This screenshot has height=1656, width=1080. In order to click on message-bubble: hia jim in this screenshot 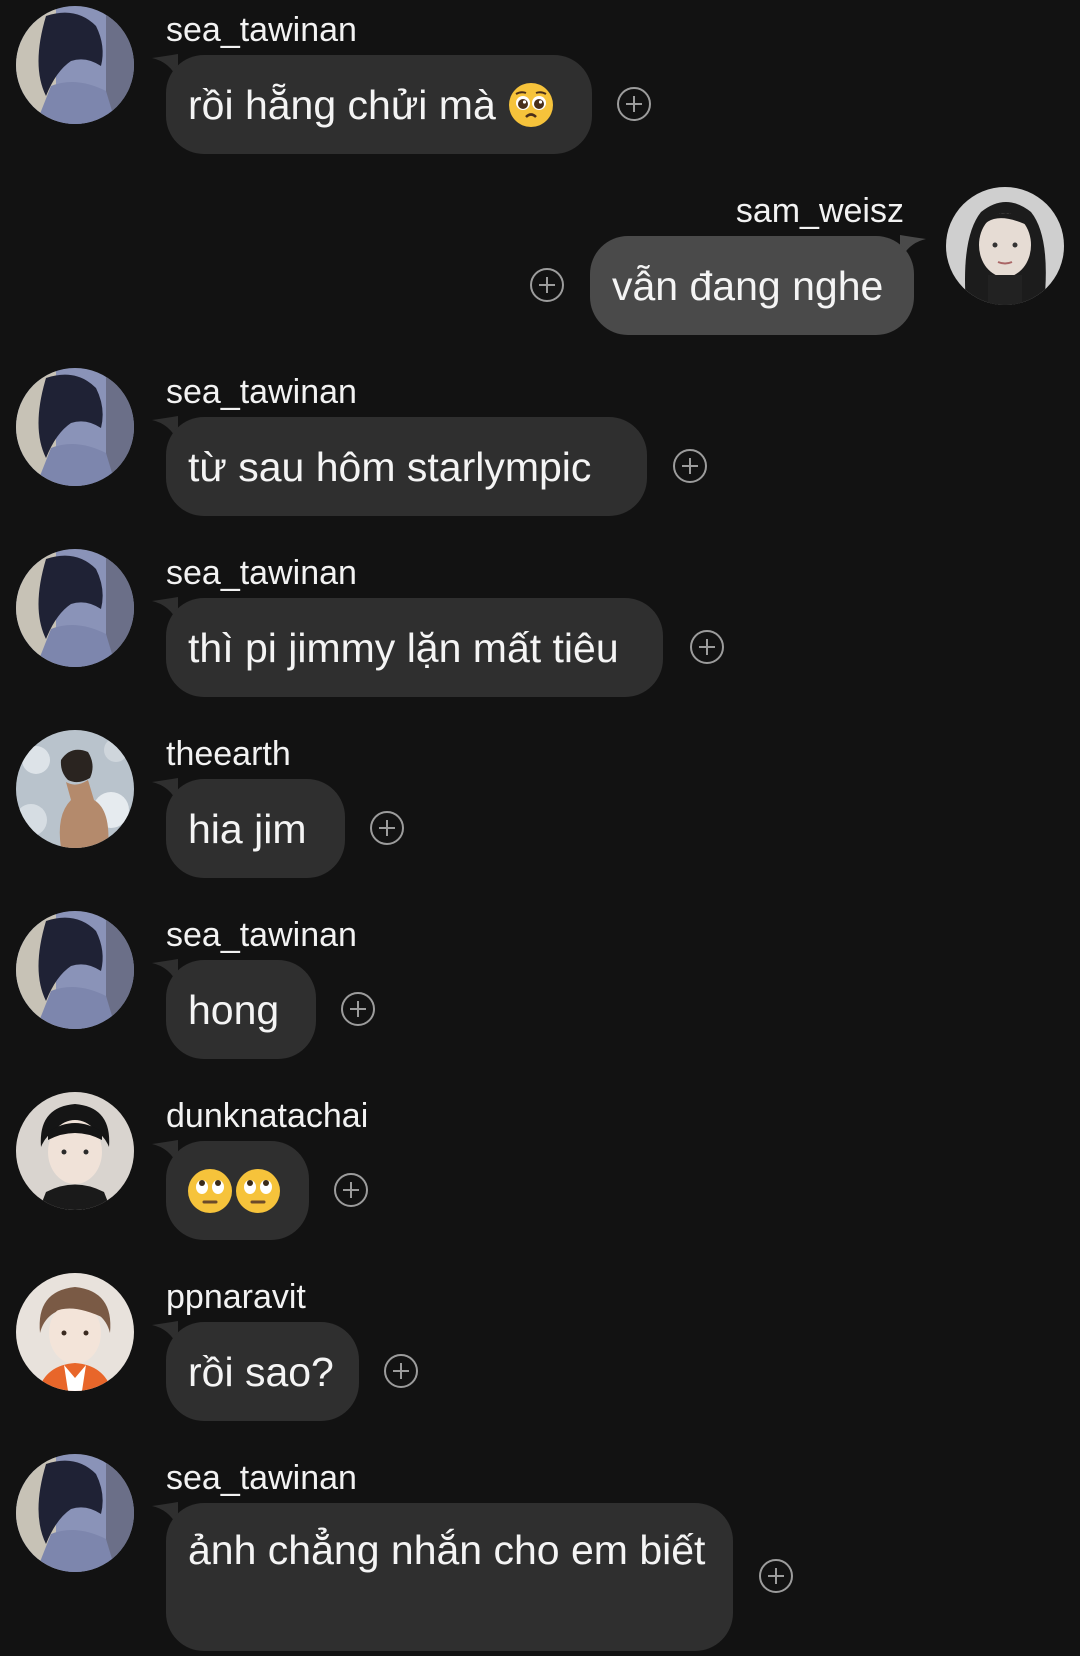, I will do `click(255, 828)`.